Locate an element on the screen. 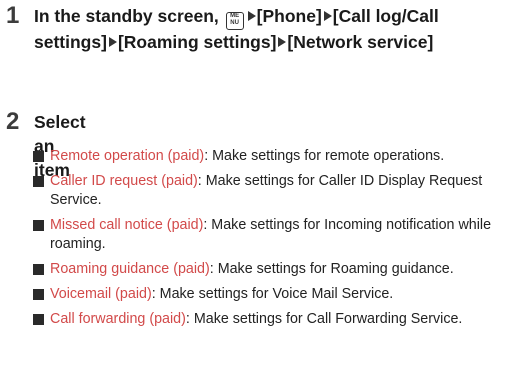 The height and width of the screenshot is (373, 510). item-term: Voicemail (paid) is located at coordinates (101, 293).